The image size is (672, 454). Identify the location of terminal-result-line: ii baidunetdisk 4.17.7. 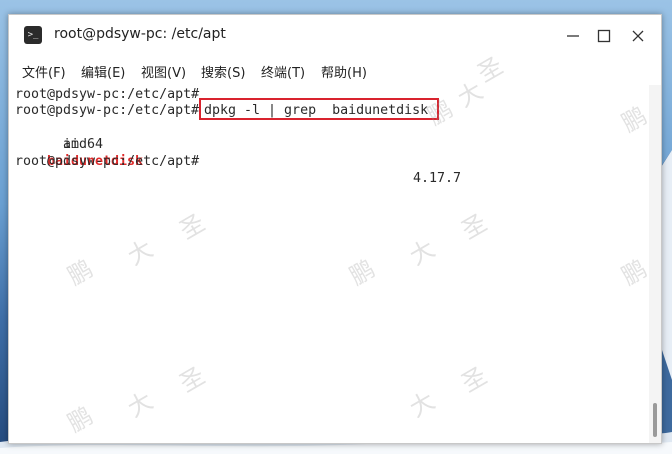
(325, 152).